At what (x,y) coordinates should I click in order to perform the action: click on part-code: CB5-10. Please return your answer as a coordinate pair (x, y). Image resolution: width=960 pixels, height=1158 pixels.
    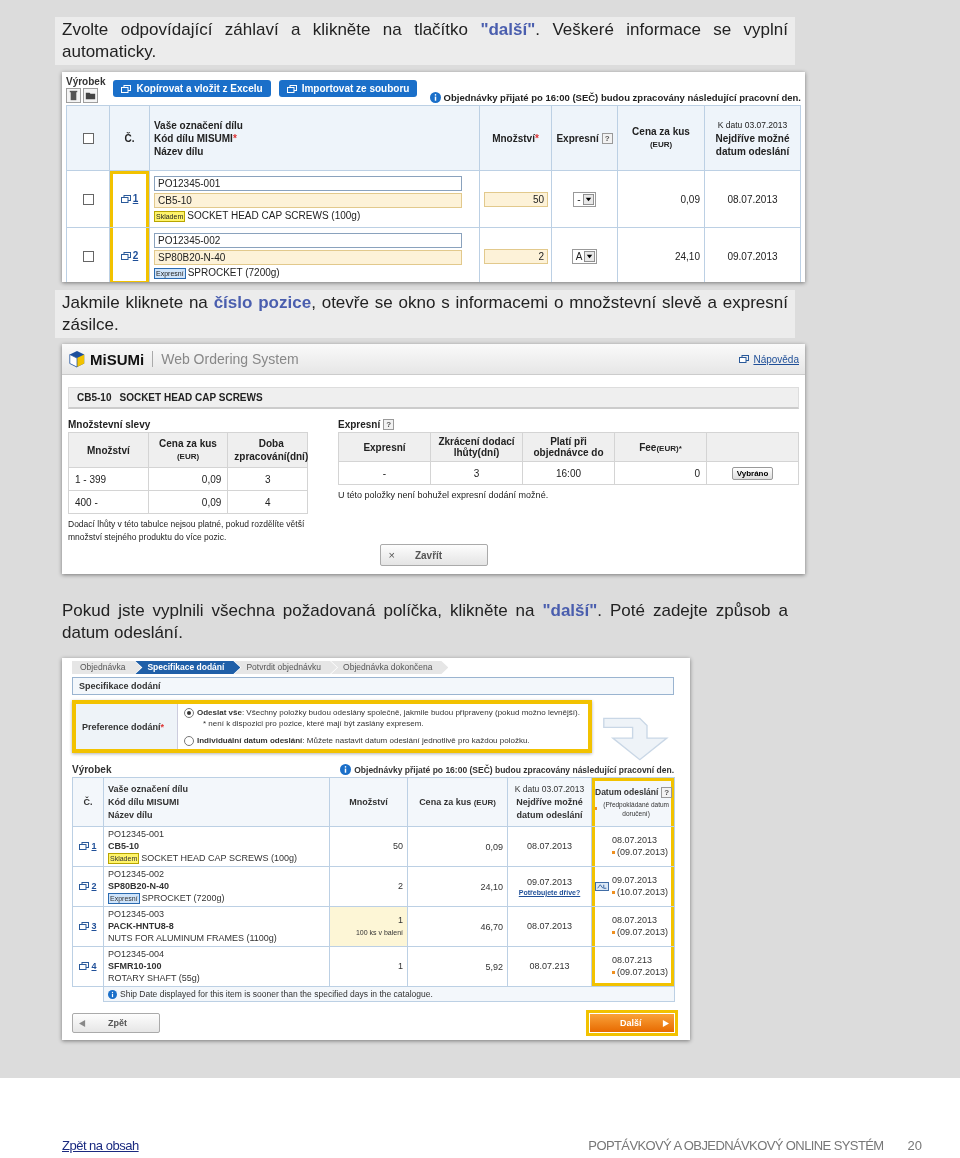
    Looking at the image, I should click on (124, 846).